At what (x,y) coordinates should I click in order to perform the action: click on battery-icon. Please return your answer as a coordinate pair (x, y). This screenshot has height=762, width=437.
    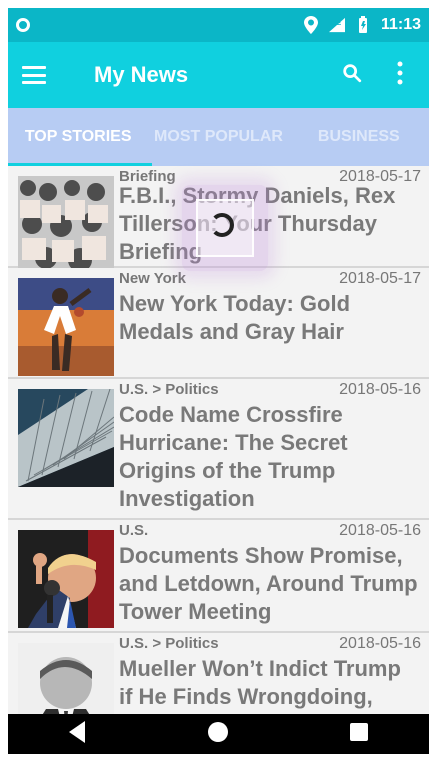
    Looking at the image, I should click on (363, 24).